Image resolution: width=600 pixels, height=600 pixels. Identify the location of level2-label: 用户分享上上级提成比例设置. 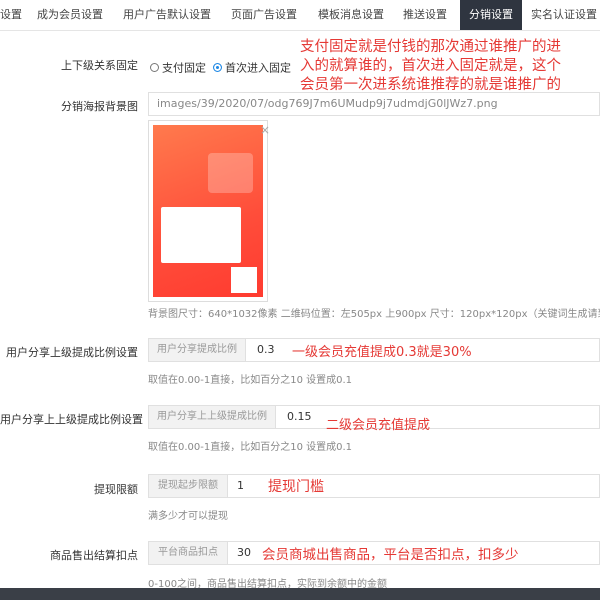
(71, 419).